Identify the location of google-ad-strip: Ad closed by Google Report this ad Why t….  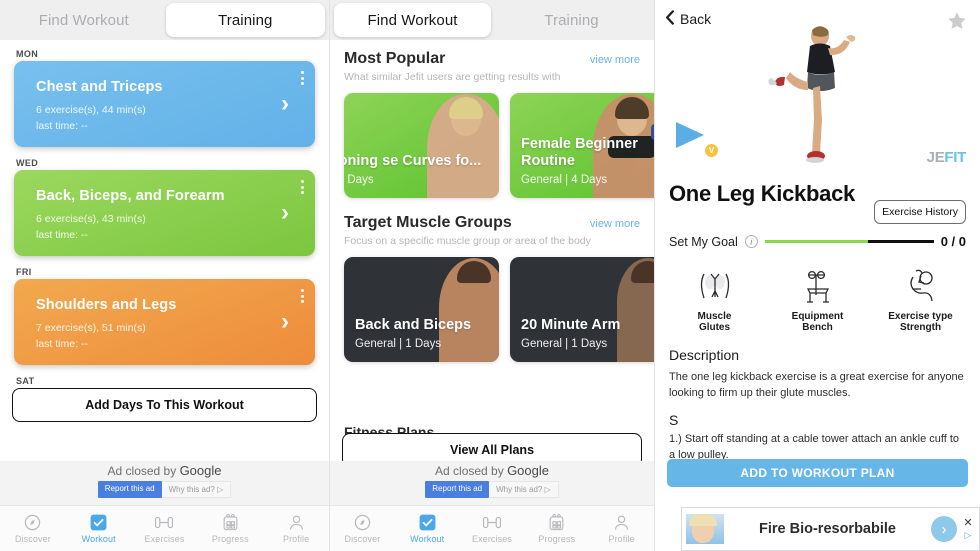
(492, 483).